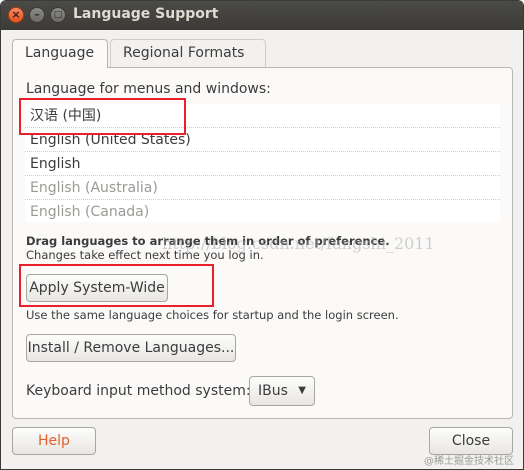 The height and width of the screenshot is (470, 524). What do you see at coordinates (37, 15) in the screenshot?
I see `minimize-window-icon: –` at bounding box center [37, 15].